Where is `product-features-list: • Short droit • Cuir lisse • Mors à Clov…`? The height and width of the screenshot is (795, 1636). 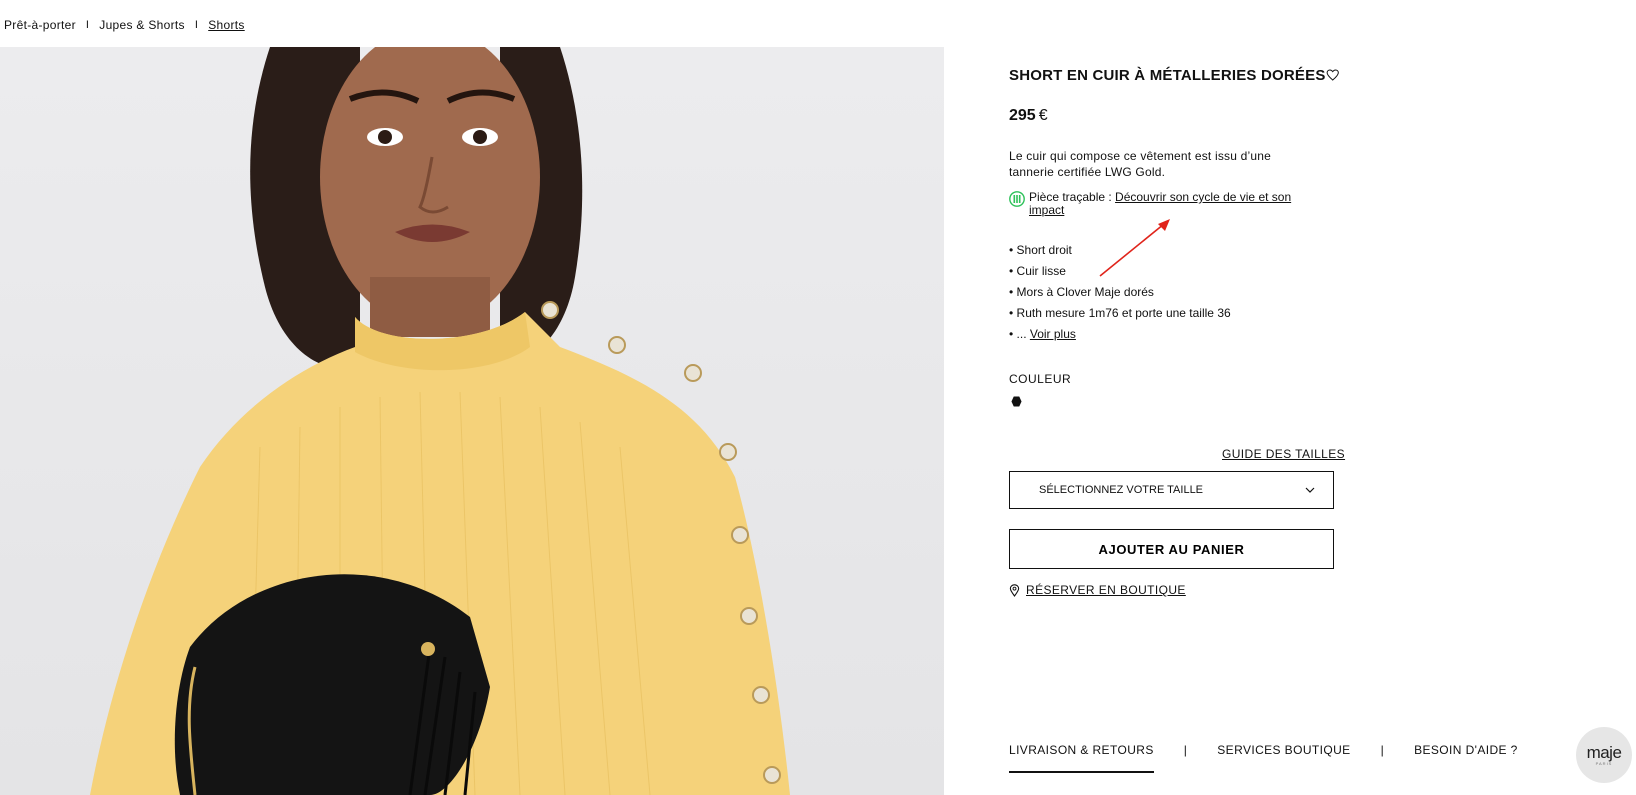
product-features-list: • Short droit • Cuir lisse • Mors à Clov… is located at coordinates (1120, 292).